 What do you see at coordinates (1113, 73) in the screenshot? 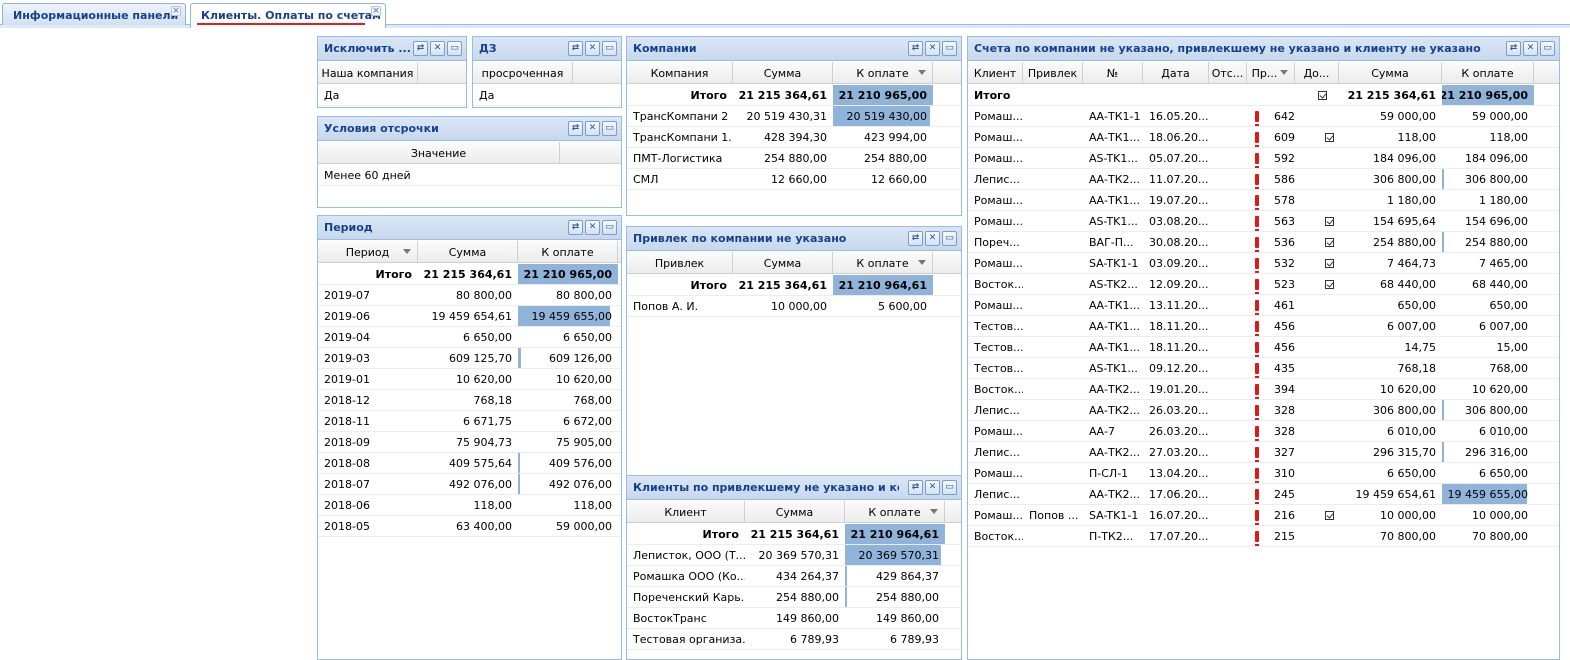
I see `column-header-number: №` at bounding box center [1113, 73].